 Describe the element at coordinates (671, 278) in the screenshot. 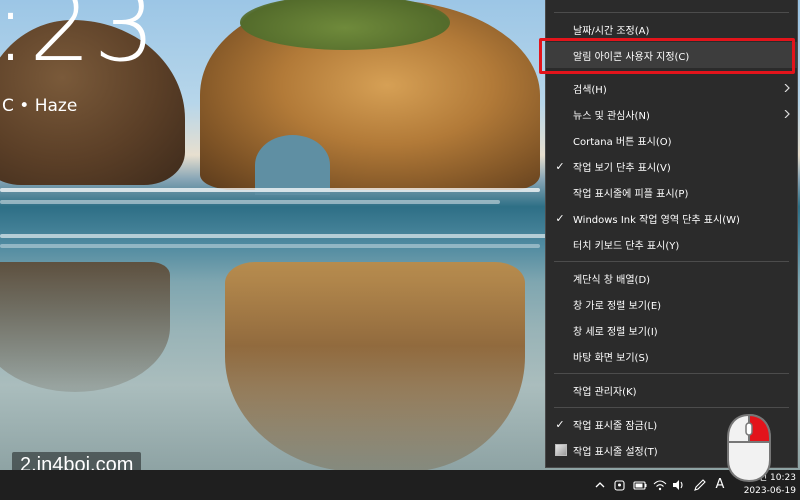

I see `menu-item-cascade-windows: 계단식 창 배열(D)` at that location.